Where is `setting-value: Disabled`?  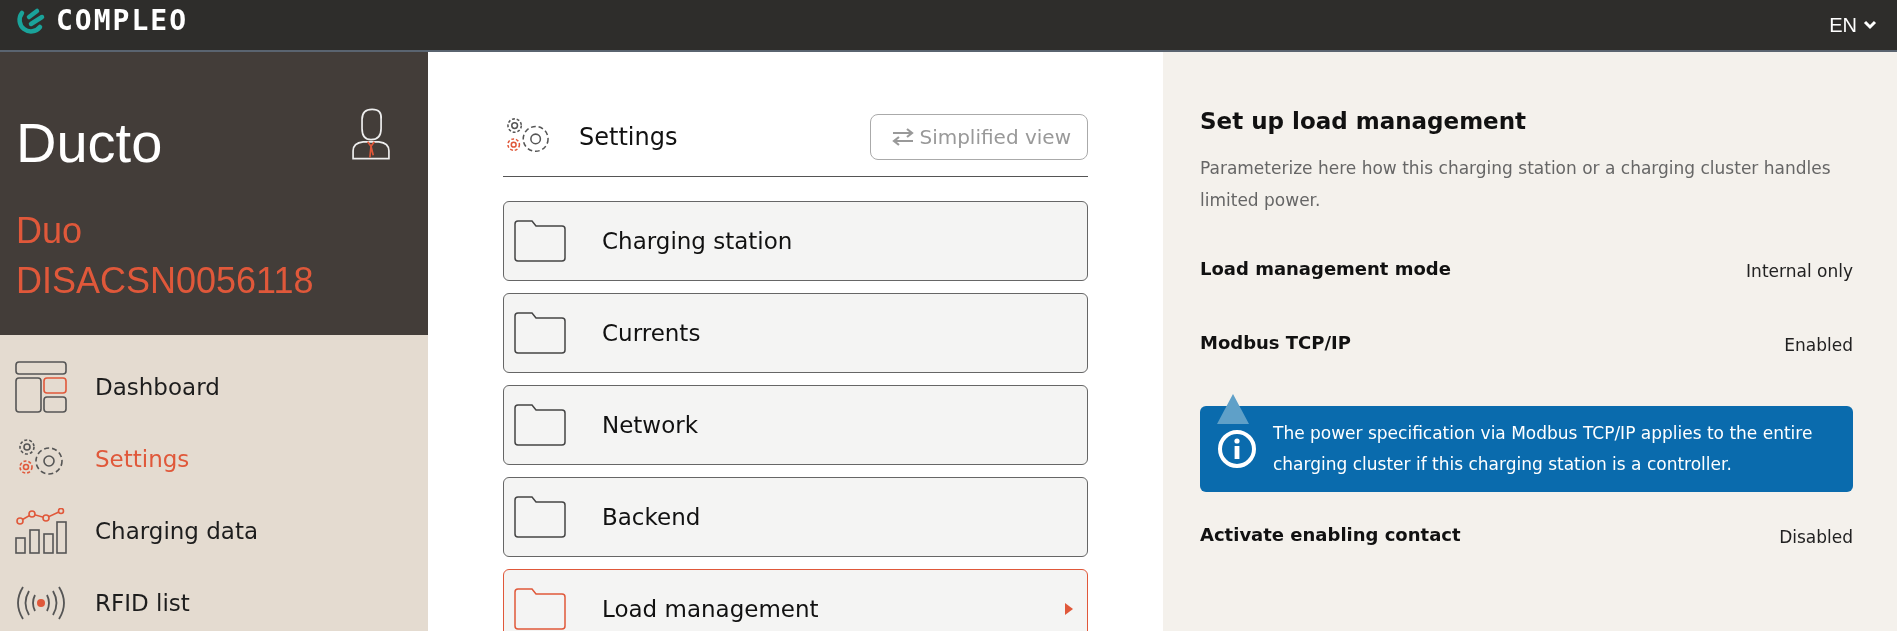
setting-value: Disabled is located at coordinates (1816, 537).